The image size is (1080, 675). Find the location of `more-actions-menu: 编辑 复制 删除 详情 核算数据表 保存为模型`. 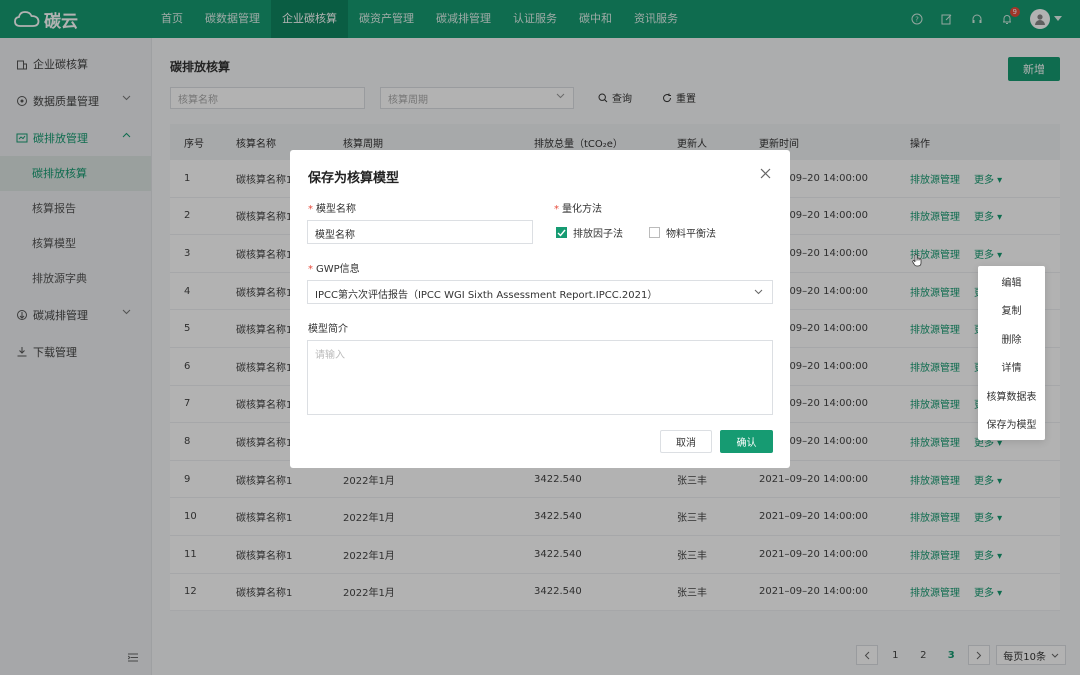

more-actions-menu: 编辑 复制 删除 详情 核算数据表 保存为模型 is located at coordinates (1011, 353).